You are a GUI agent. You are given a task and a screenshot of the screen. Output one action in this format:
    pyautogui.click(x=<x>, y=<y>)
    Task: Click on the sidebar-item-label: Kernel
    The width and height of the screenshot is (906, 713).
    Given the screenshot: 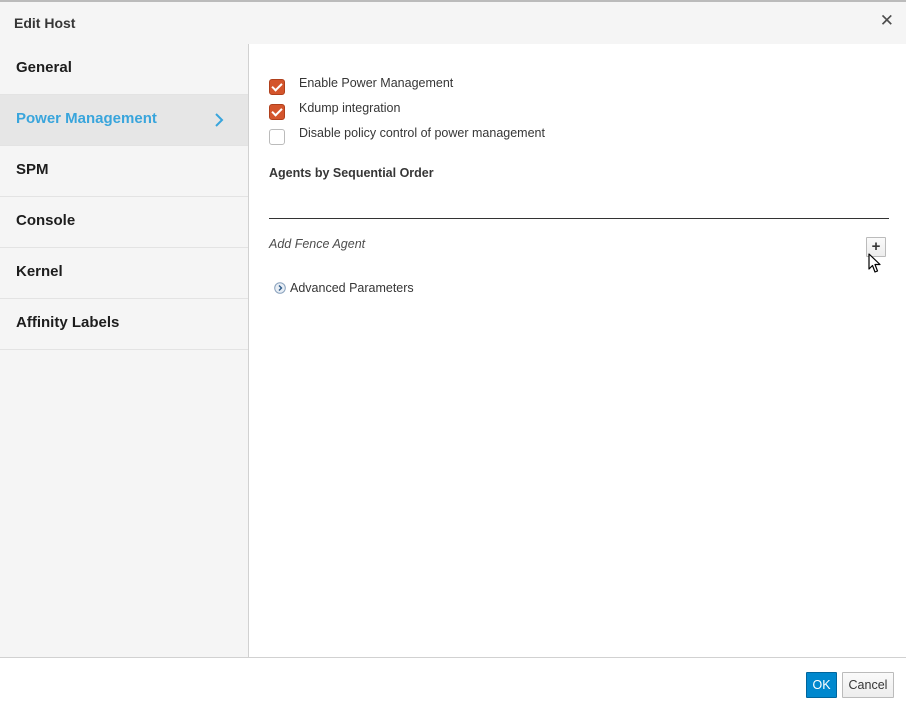 What is the action you would take?
    pyautogui.click(x=39, y=271)
    